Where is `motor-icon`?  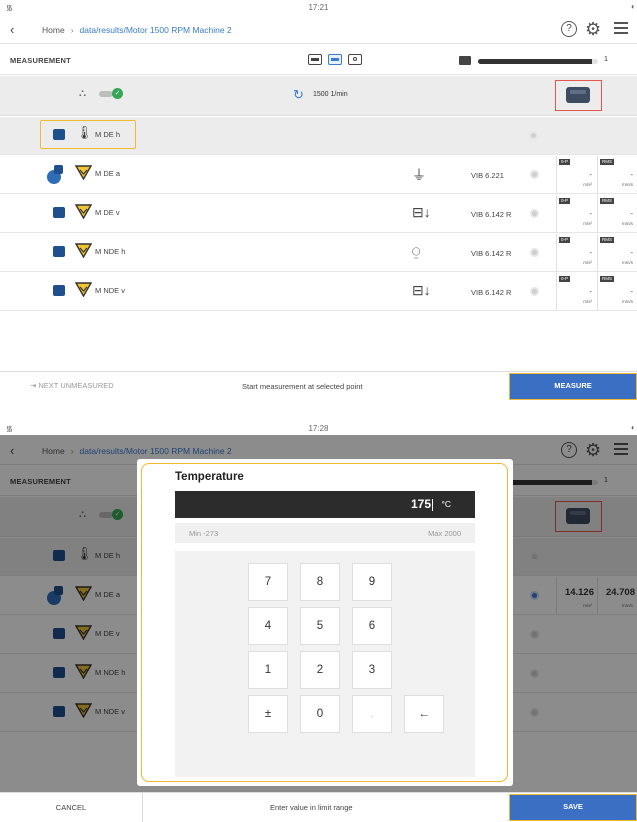 motor-icon is located at coordinates (578, 95).